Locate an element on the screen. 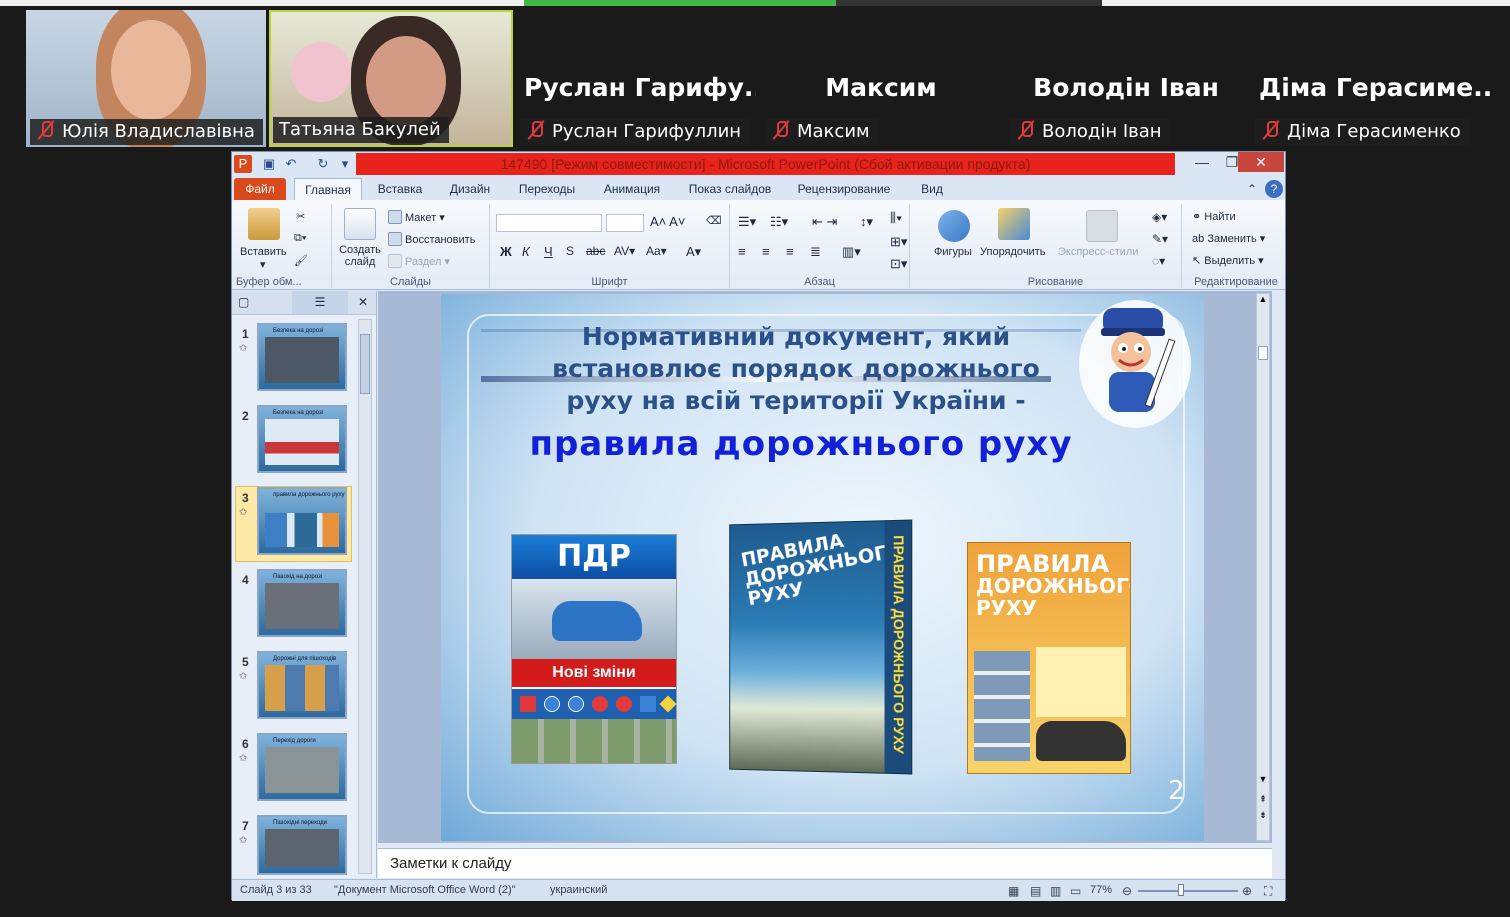  font-size-combo is located at coordinates (625, 223).